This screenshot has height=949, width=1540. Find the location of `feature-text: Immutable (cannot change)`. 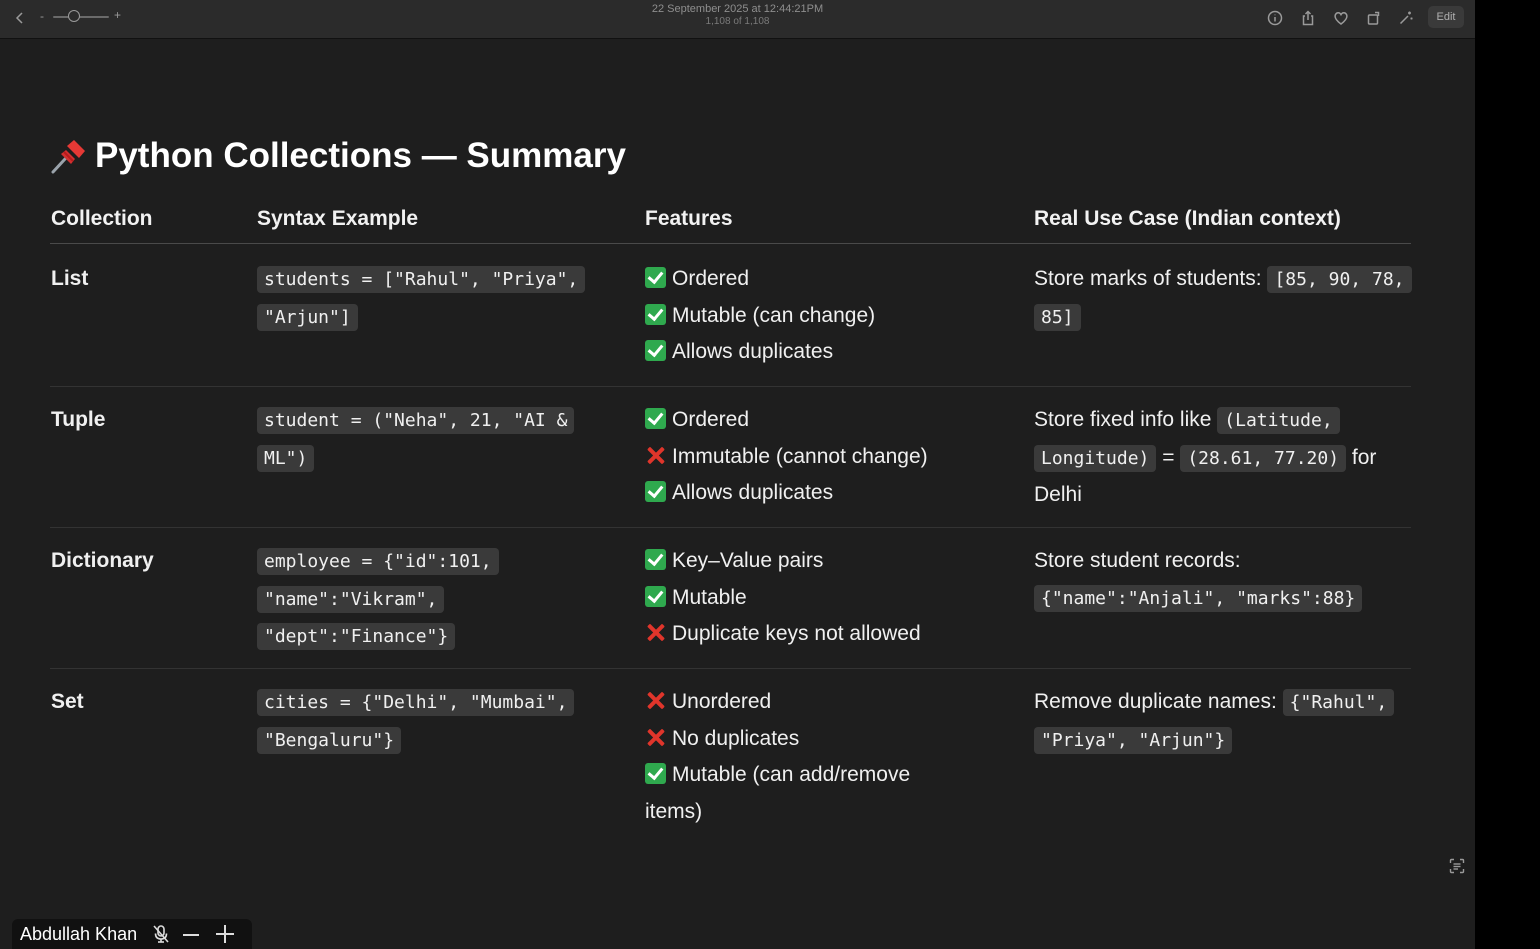

feature-text: Immutable (cannot change) is located at coordinates (800, 456).